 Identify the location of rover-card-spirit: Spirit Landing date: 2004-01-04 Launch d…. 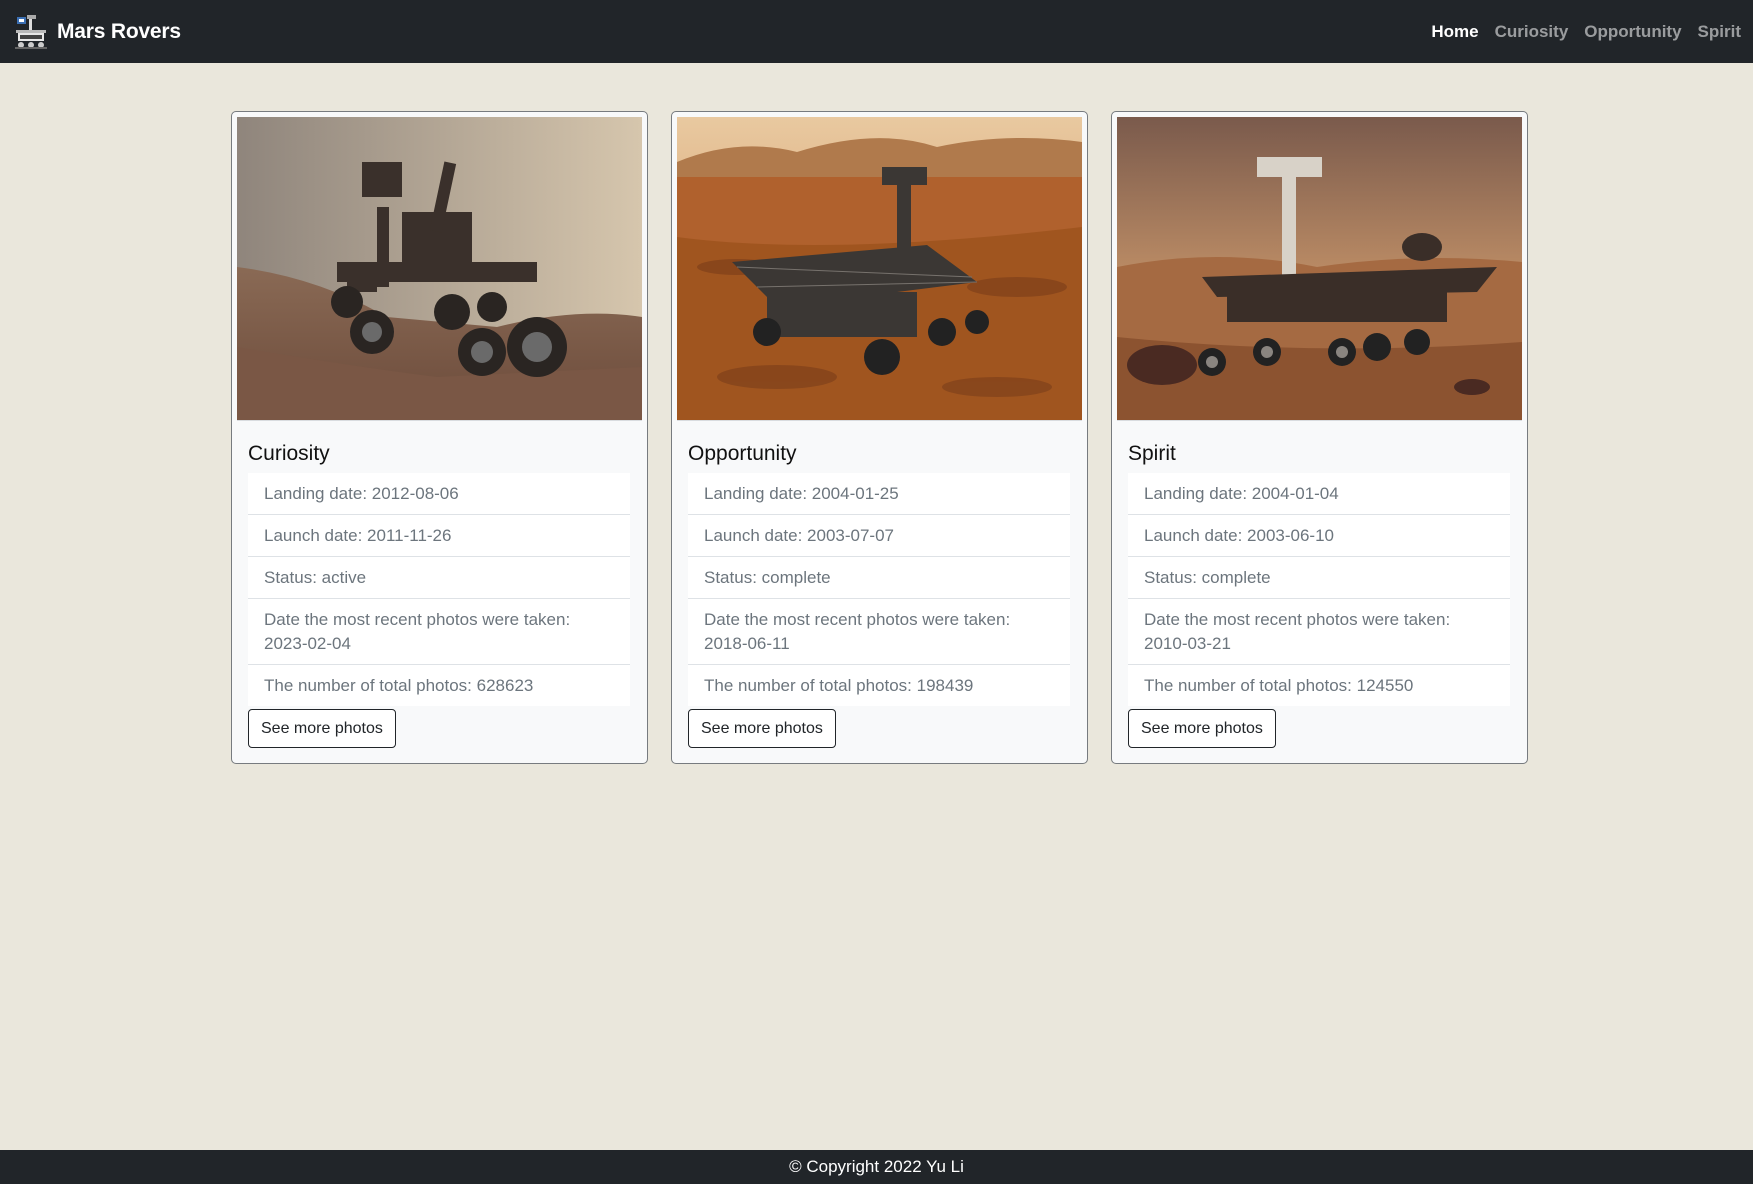
(1319, 437).